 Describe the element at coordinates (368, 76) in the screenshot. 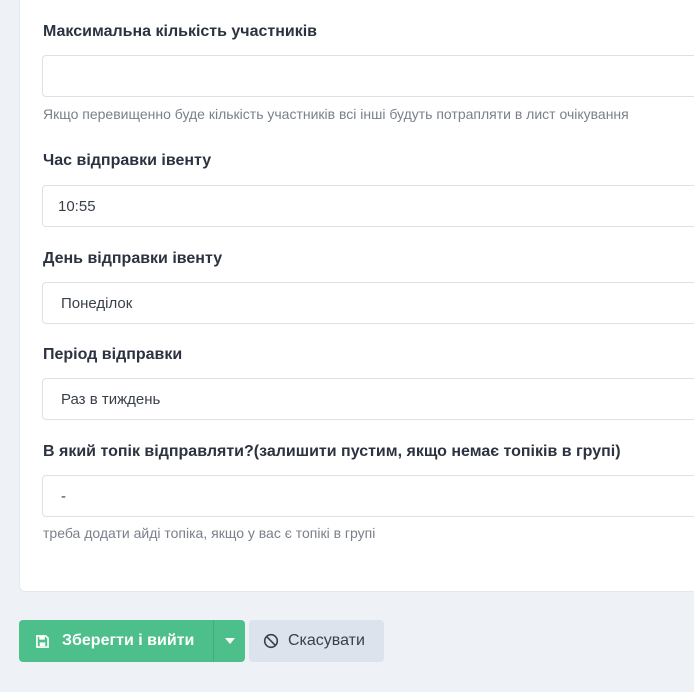

I see `max-participants-input` at that location.